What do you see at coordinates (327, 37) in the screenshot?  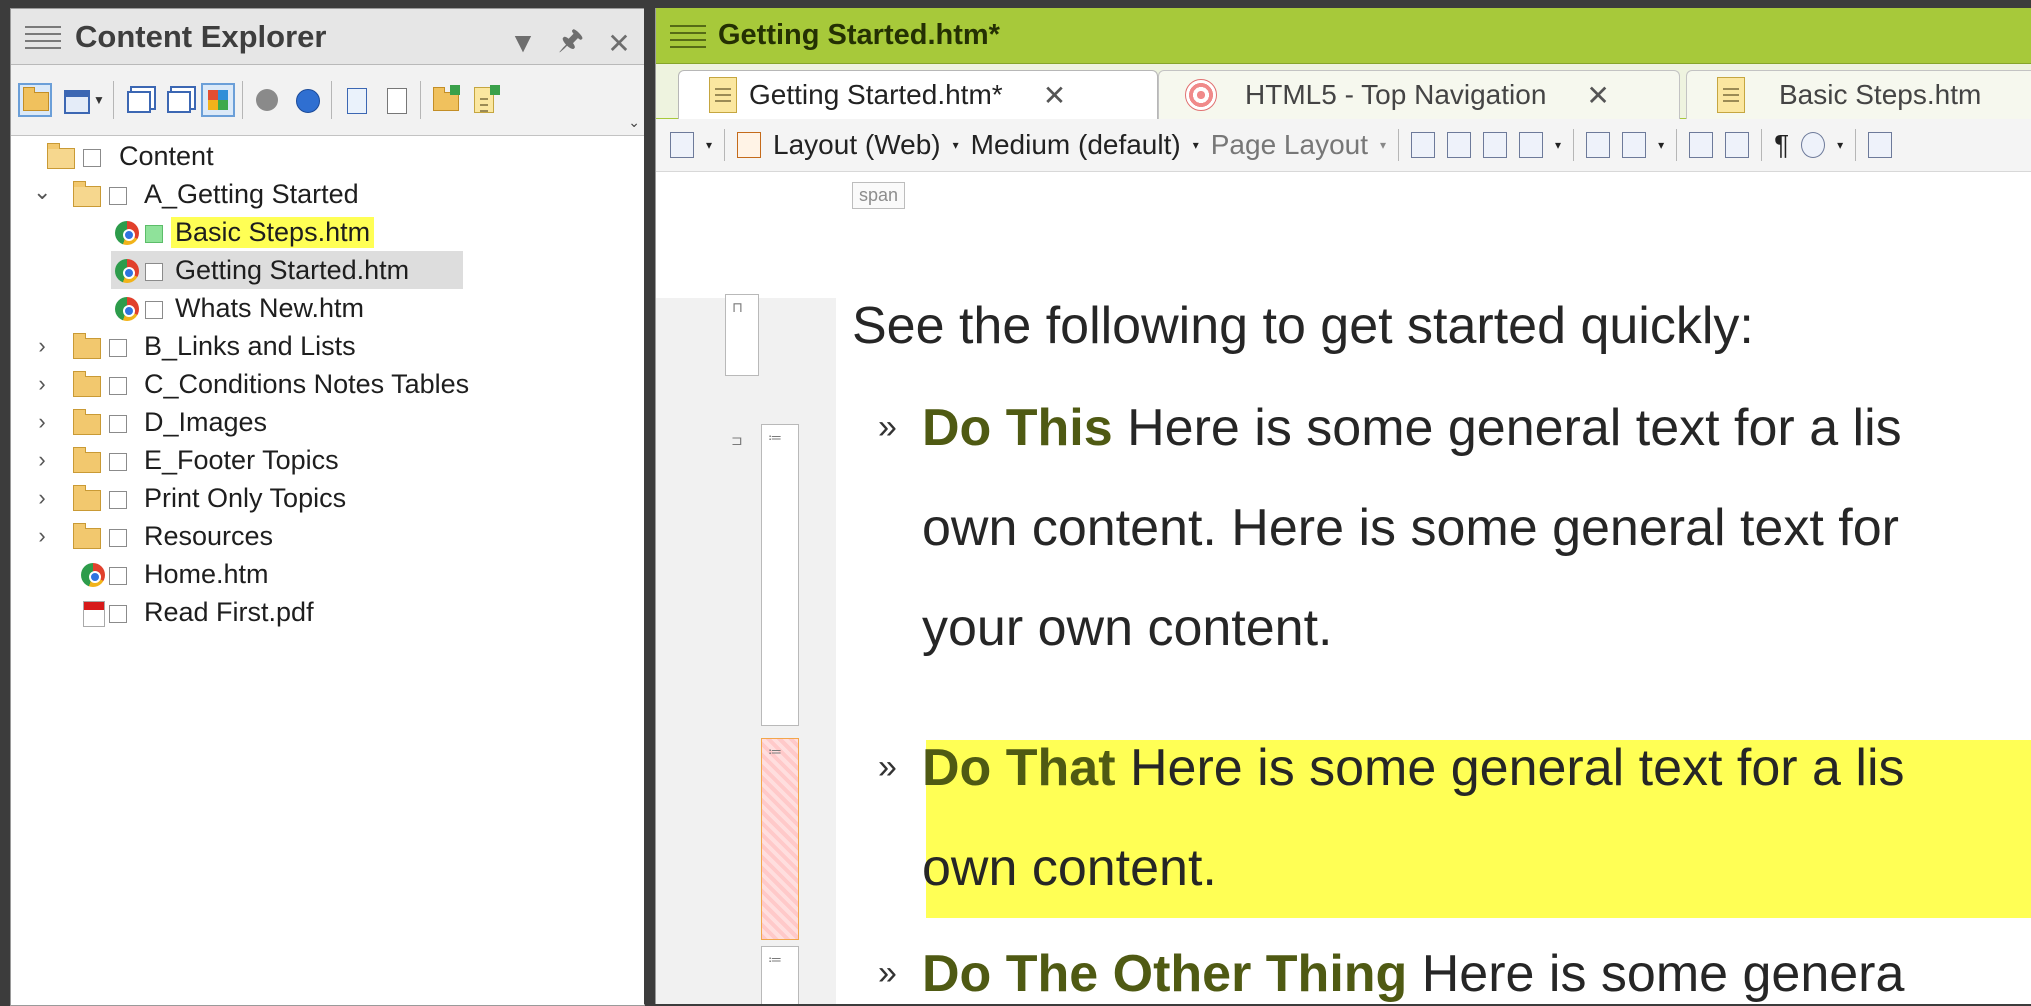 I see `content-explorer-titlebar: Content Explorer ▼ 🖈 ✕` at bounding box center [327, 37].